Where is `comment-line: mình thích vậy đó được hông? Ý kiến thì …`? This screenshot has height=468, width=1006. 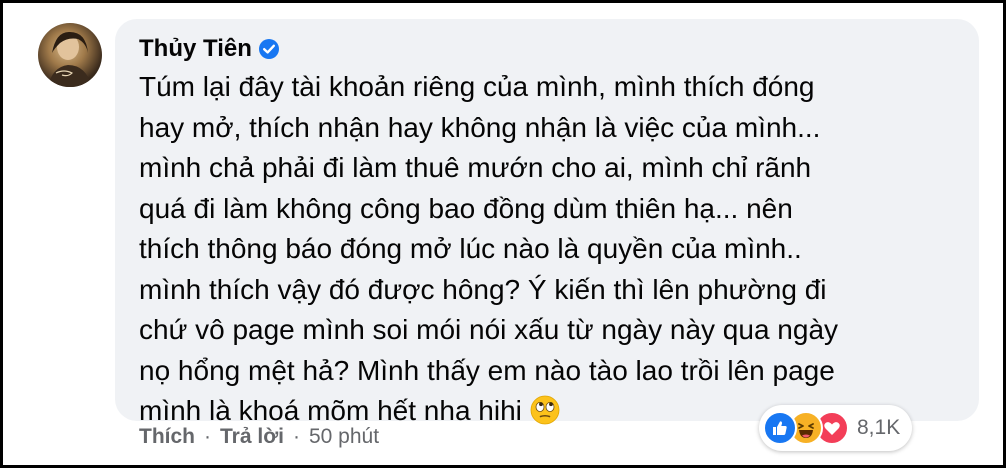
comment-line: mình thích vậy đó được hông? Ý kiến thì … is located at coordinates (483, 289).